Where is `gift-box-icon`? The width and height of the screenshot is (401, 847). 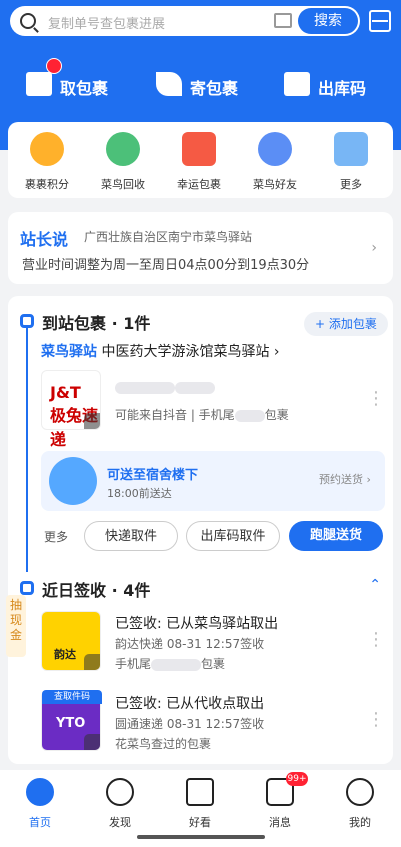 gift-box-icon is located at coordinates (199, 149).